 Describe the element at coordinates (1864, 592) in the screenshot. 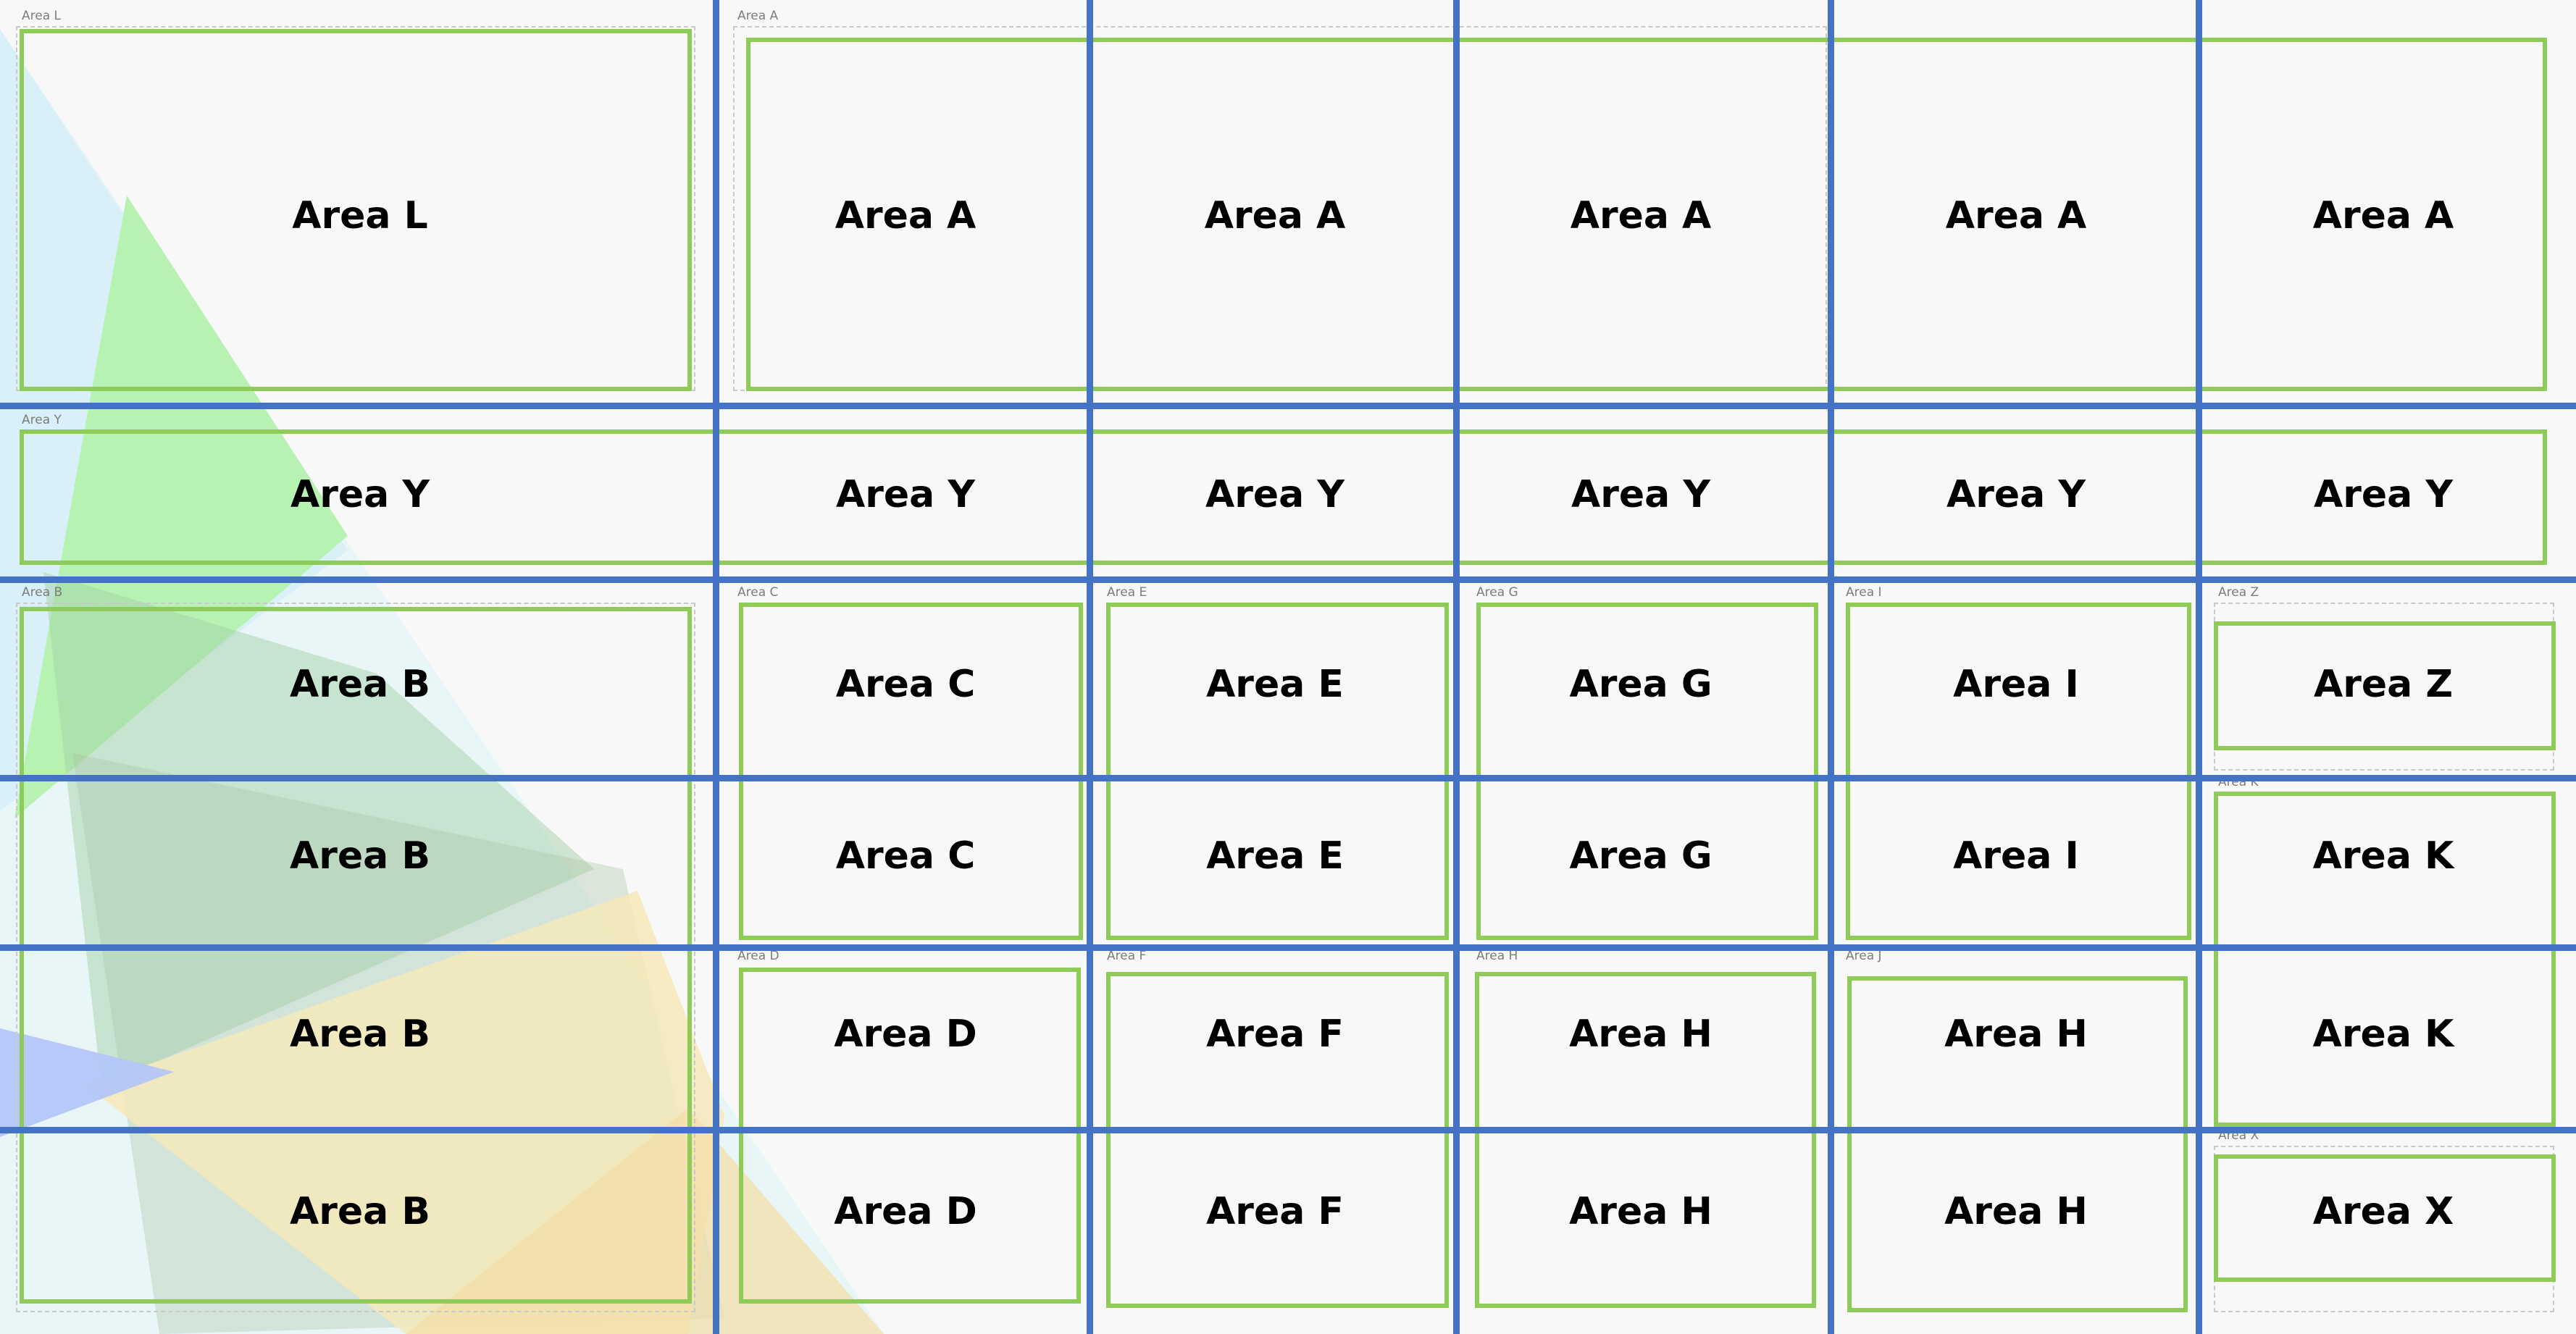

I see `area-i-tag: Area I` at that location.